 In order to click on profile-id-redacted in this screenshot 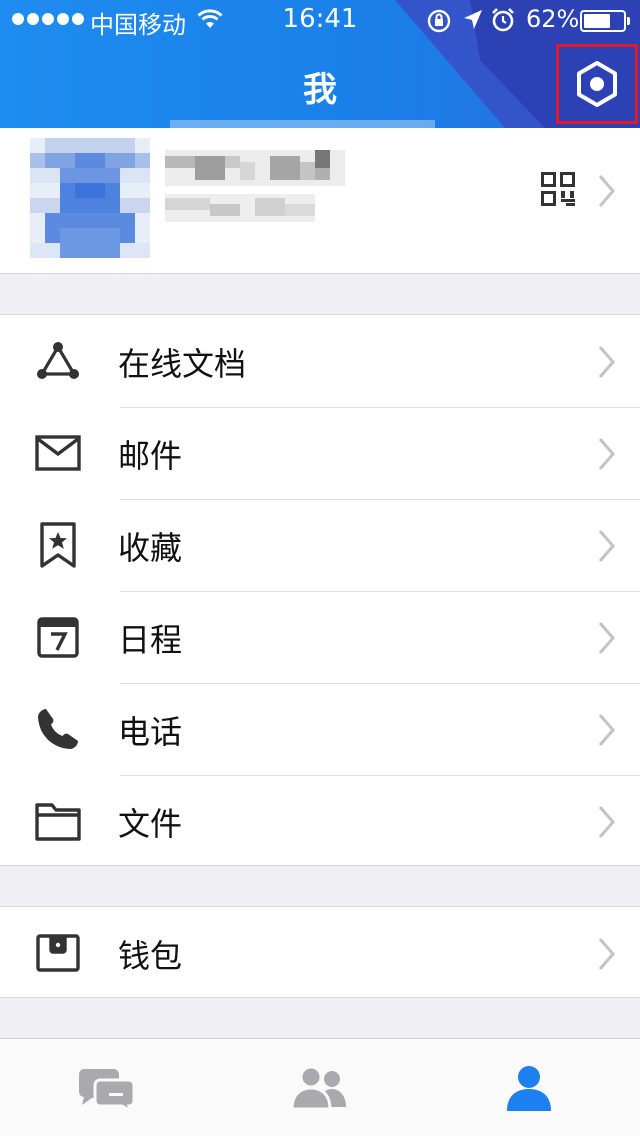, I will do `click(240, 208)`.